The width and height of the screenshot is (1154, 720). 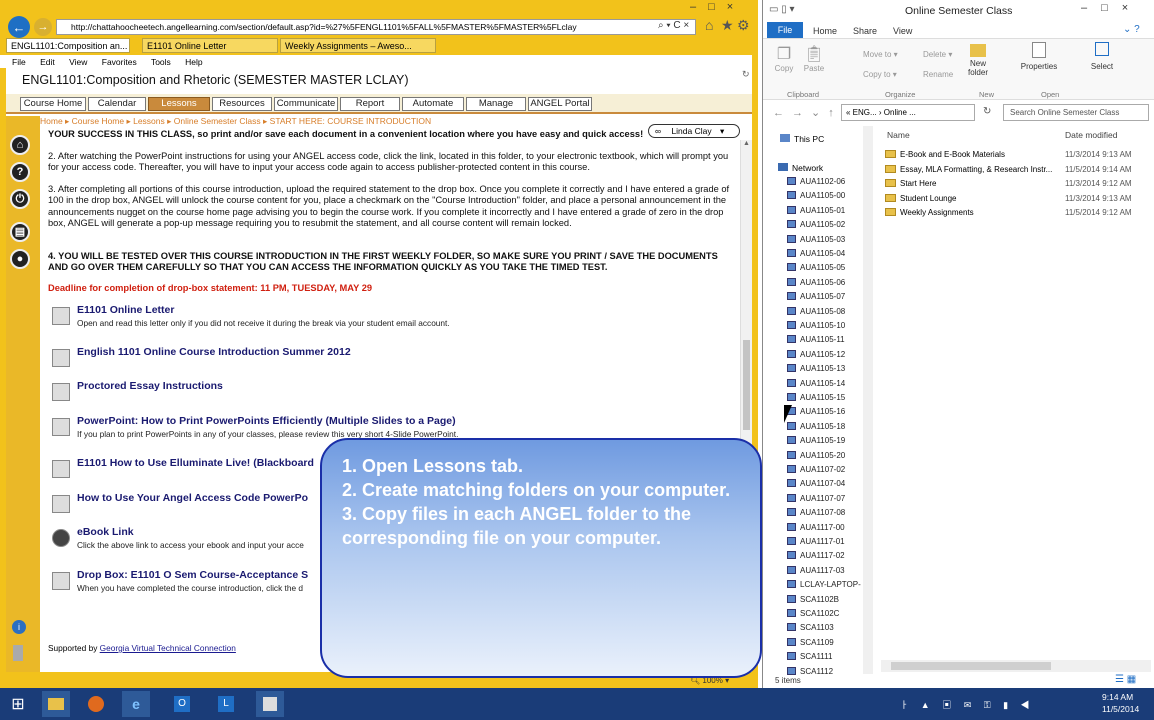 I want to click on settings-gear-icon: ⚙, so click(x=743, y=25).